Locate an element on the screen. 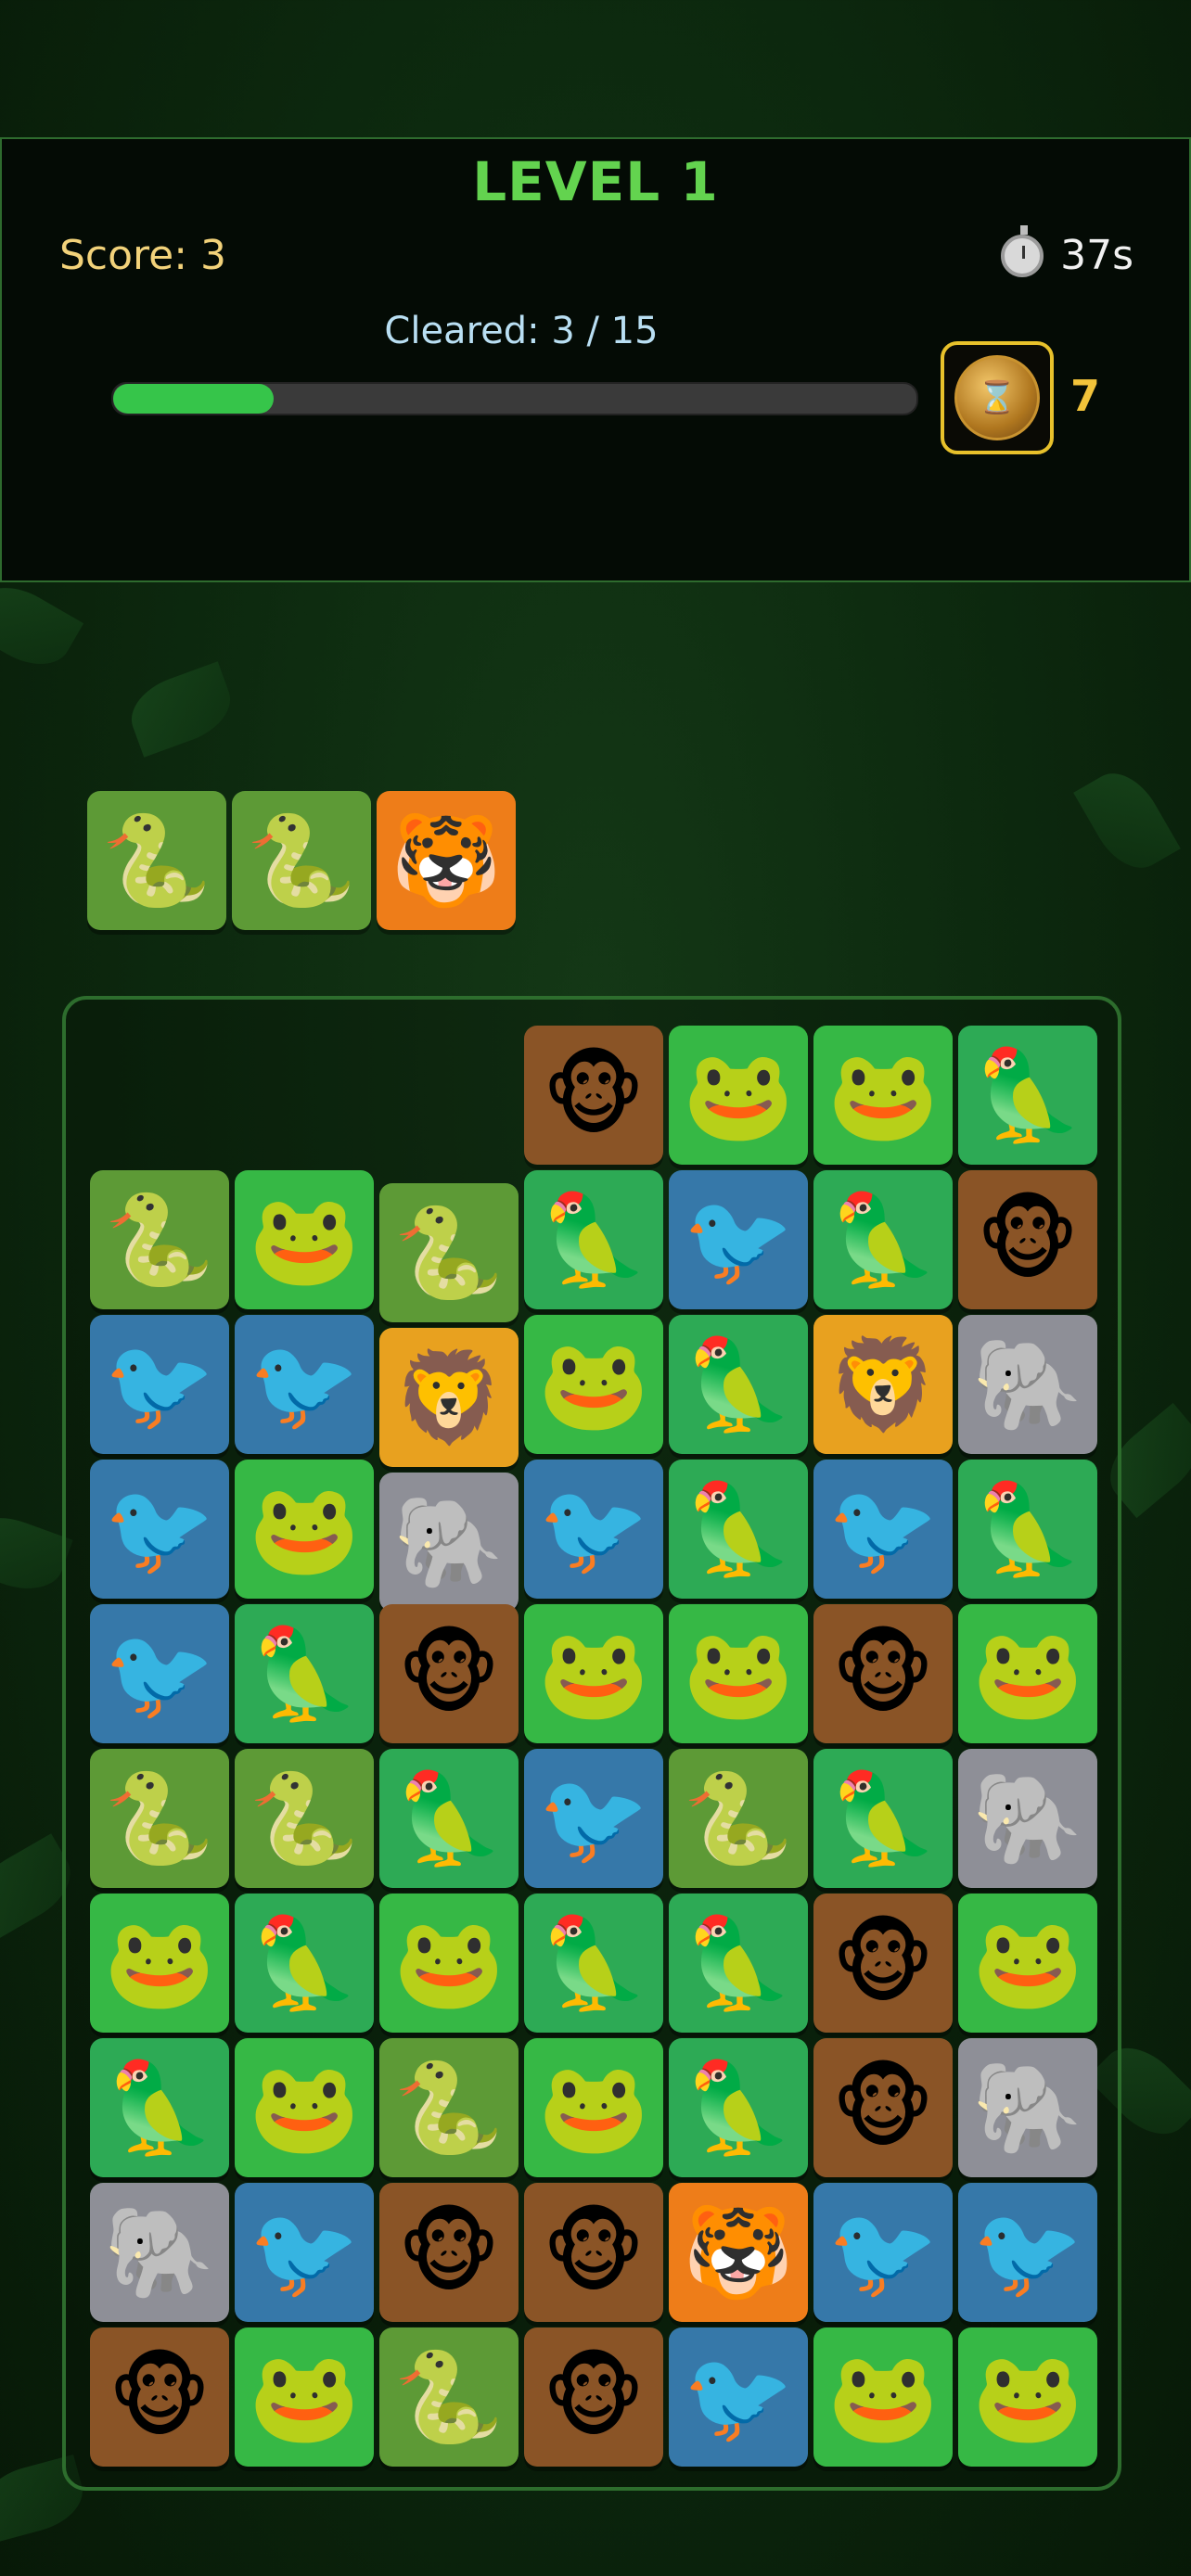 This screenshot has width=1191, height=2576. progress-fill is located at coordinates (194, 399).